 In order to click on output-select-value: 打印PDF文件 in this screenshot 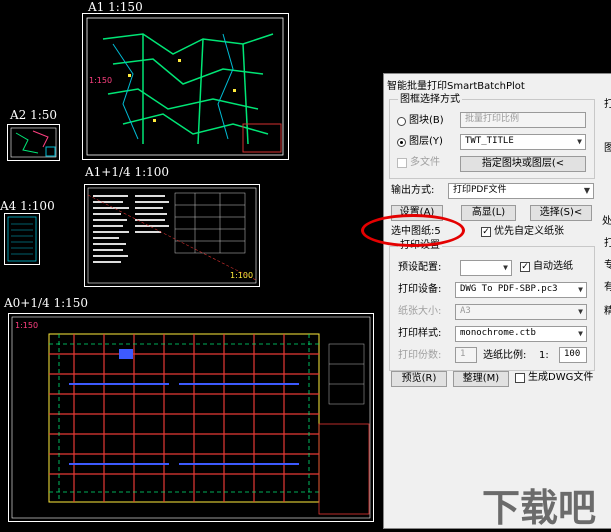, I will do `click(480, 190)`.